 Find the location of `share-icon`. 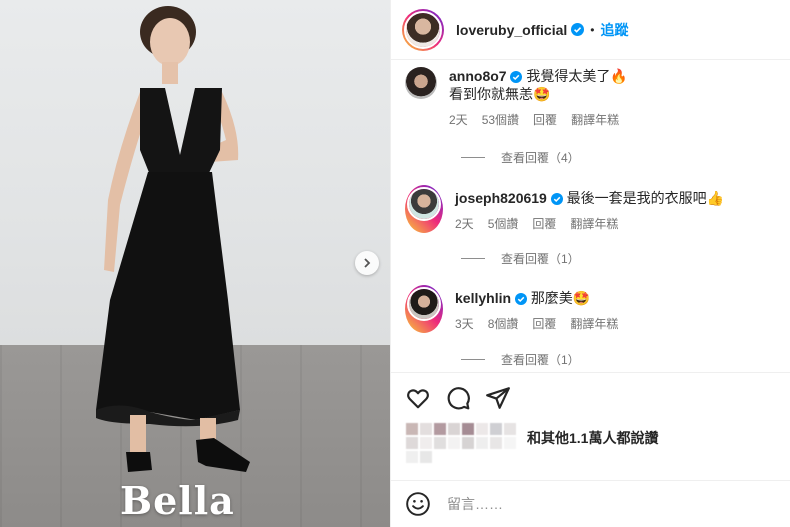

share-icon is located at coordinates (498, 398).